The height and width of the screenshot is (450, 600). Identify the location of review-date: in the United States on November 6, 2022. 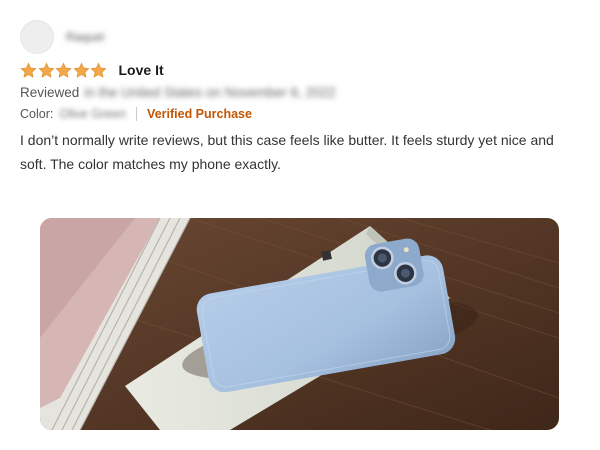
(210, 92).